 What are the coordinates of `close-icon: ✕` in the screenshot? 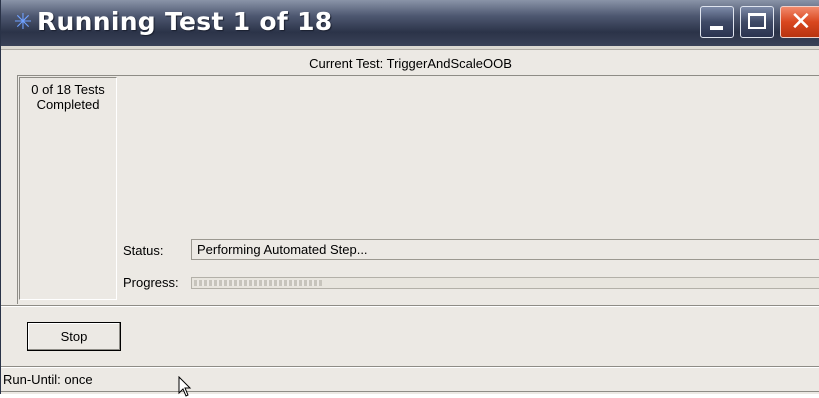 It's located at (801, 22).